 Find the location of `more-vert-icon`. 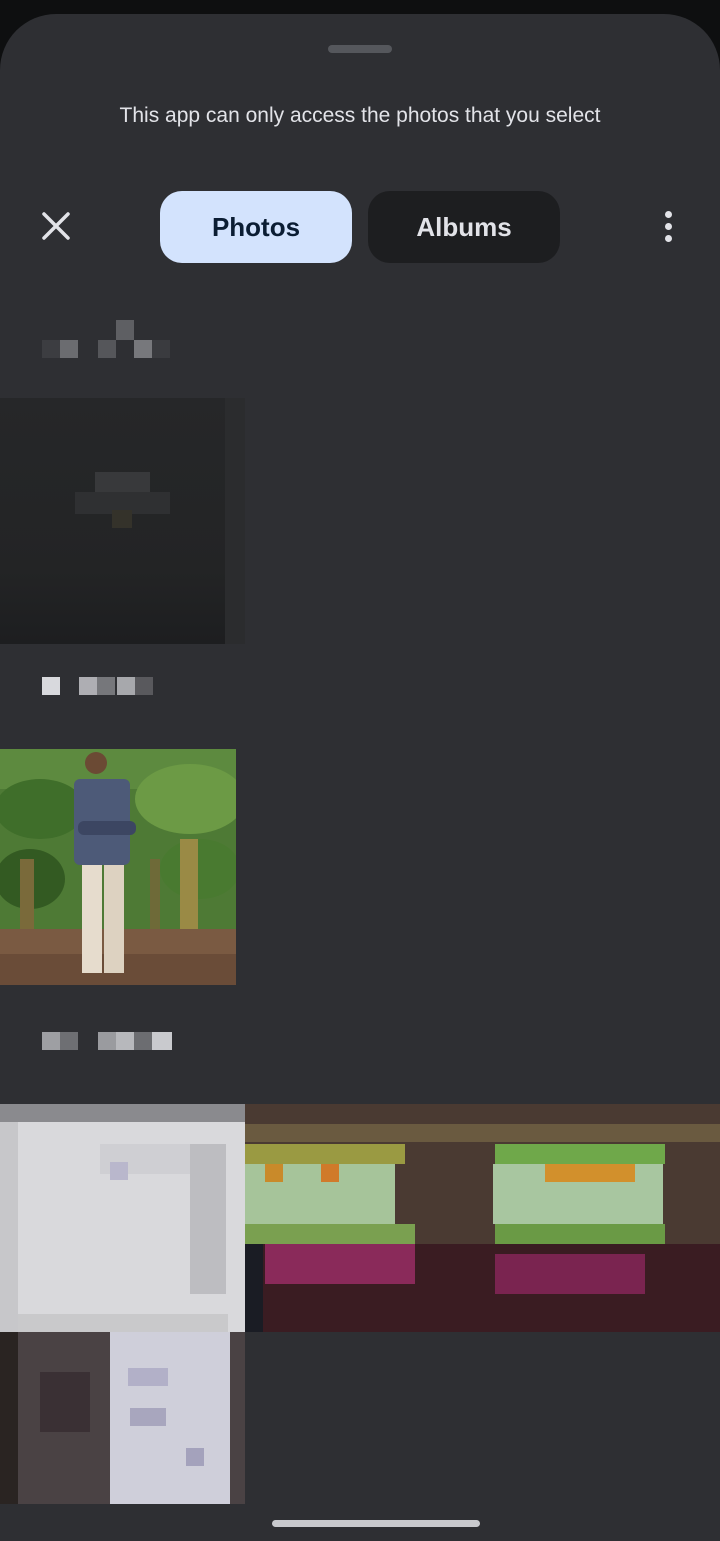

more-vert-icon is located at coordinates (668, 226).